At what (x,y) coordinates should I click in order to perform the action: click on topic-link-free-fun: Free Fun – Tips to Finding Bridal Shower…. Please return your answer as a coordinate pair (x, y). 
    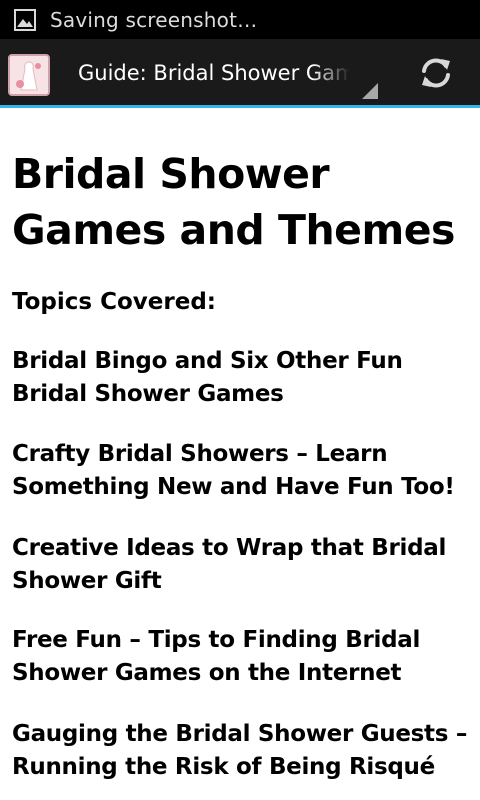
    Looking at the image, I should click on (243, 657).